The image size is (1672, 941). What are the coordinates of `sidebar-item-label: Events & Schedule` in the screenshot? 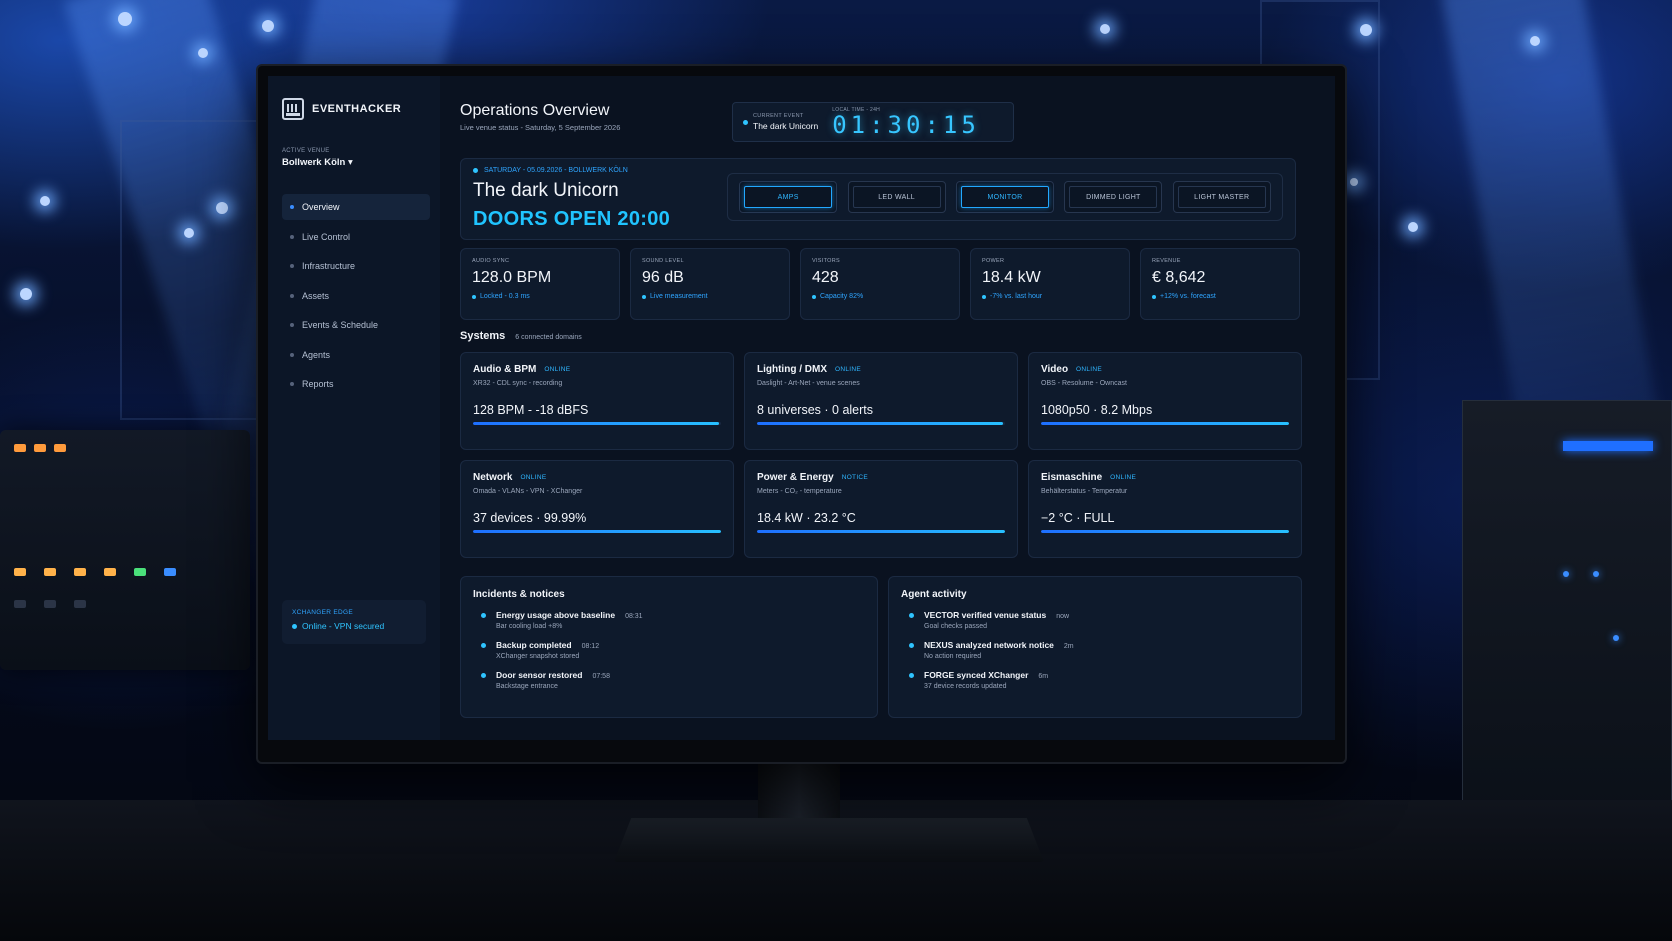 It's located at (340, 325).